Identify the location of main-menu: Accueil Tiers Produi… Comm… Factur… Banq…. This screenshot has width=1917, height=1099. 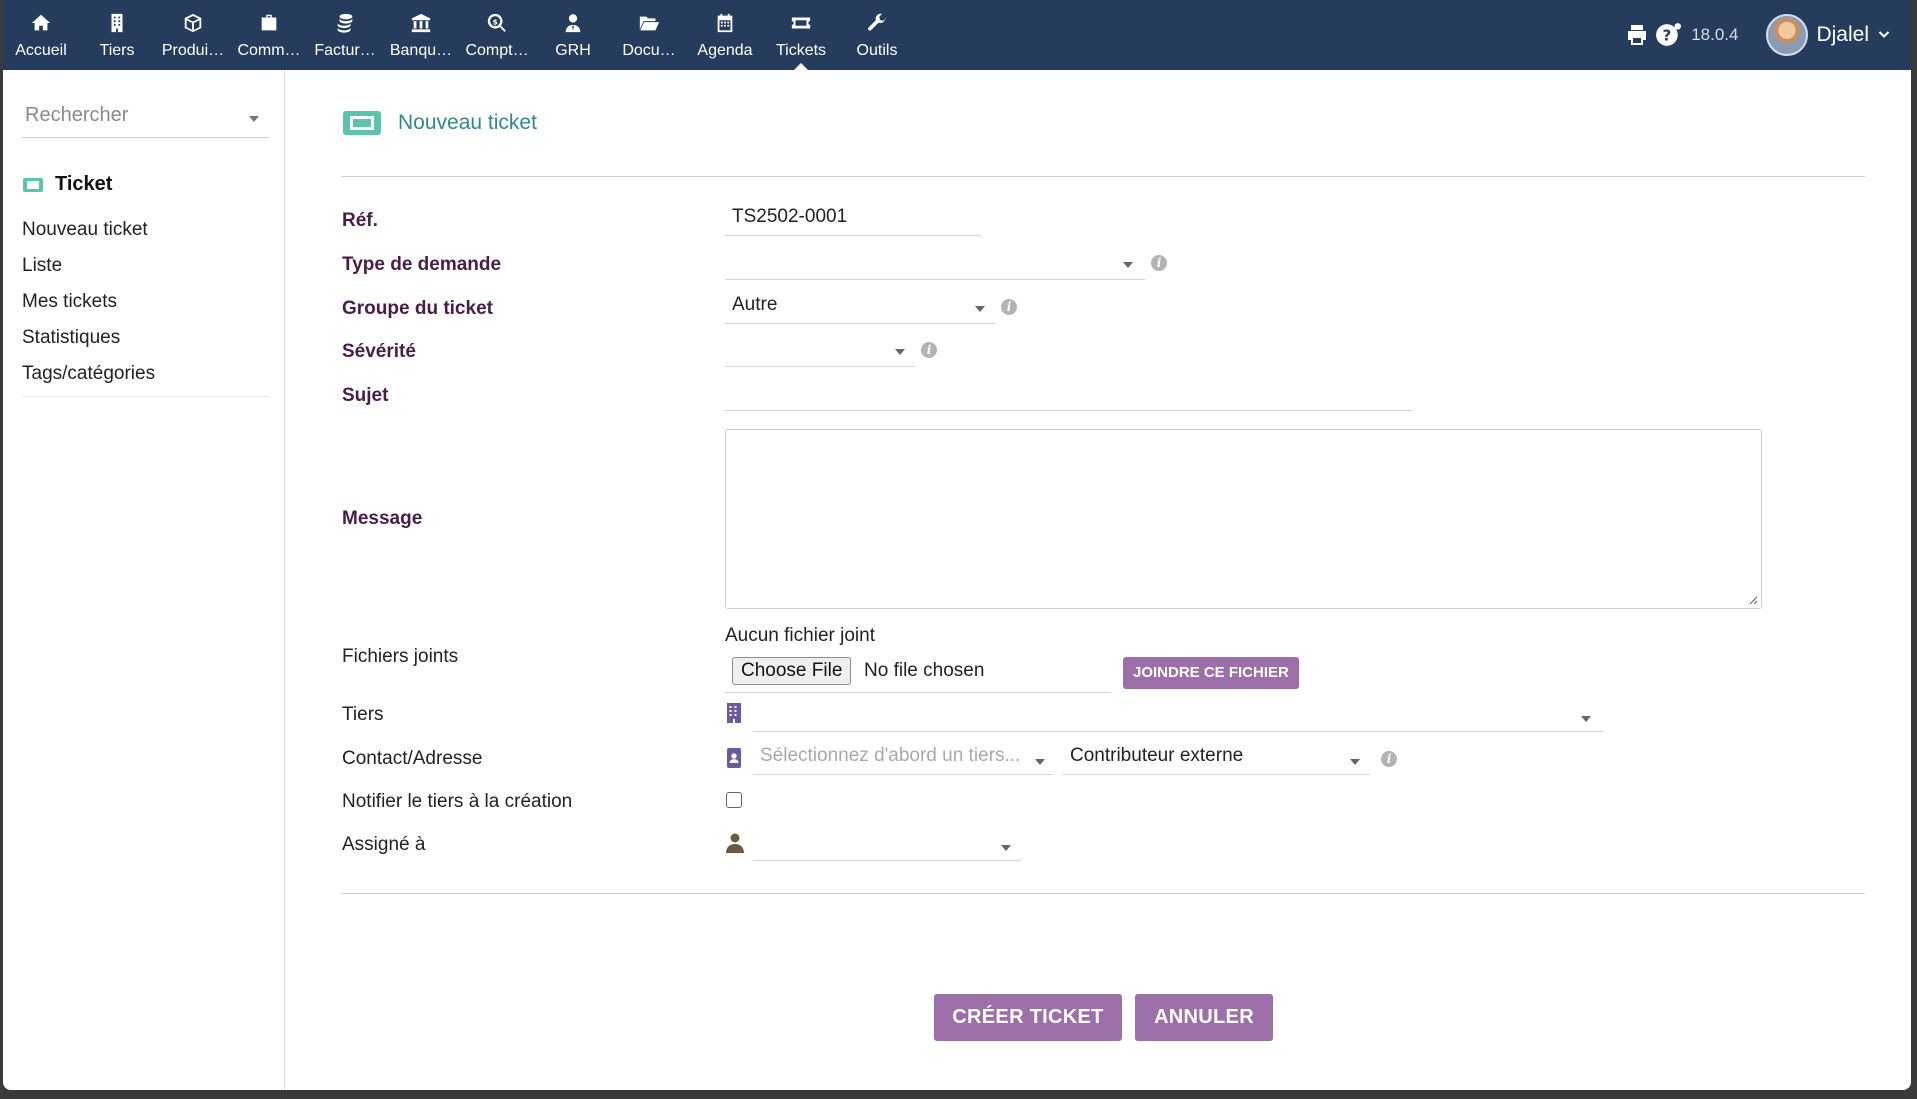
(459, 35).